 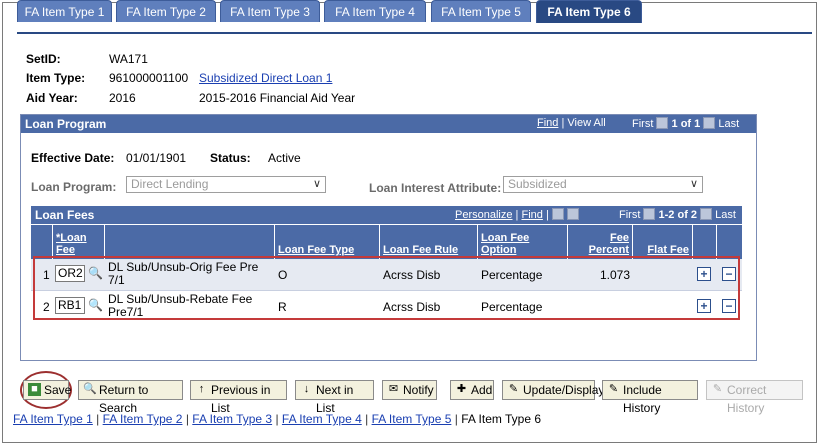 I want to click on loan-interest-attribute-label: Loan Interest Attribute:, so click(x=435, y=188).